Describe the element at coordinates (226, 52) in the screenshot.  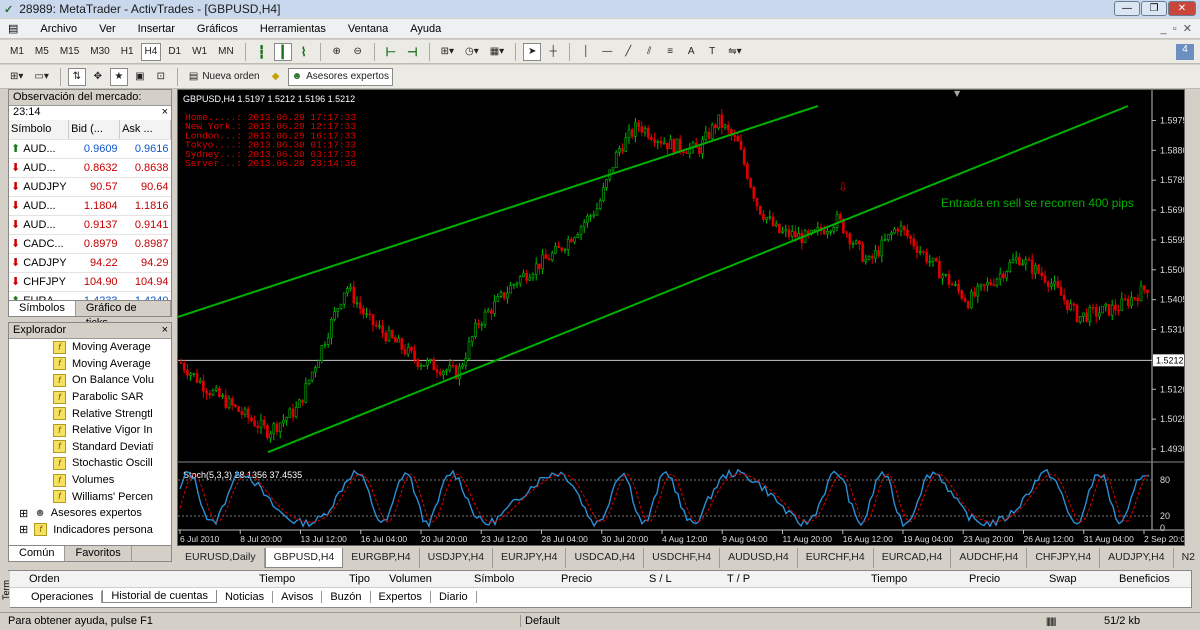
I see `tf-mn: MN` at that location.